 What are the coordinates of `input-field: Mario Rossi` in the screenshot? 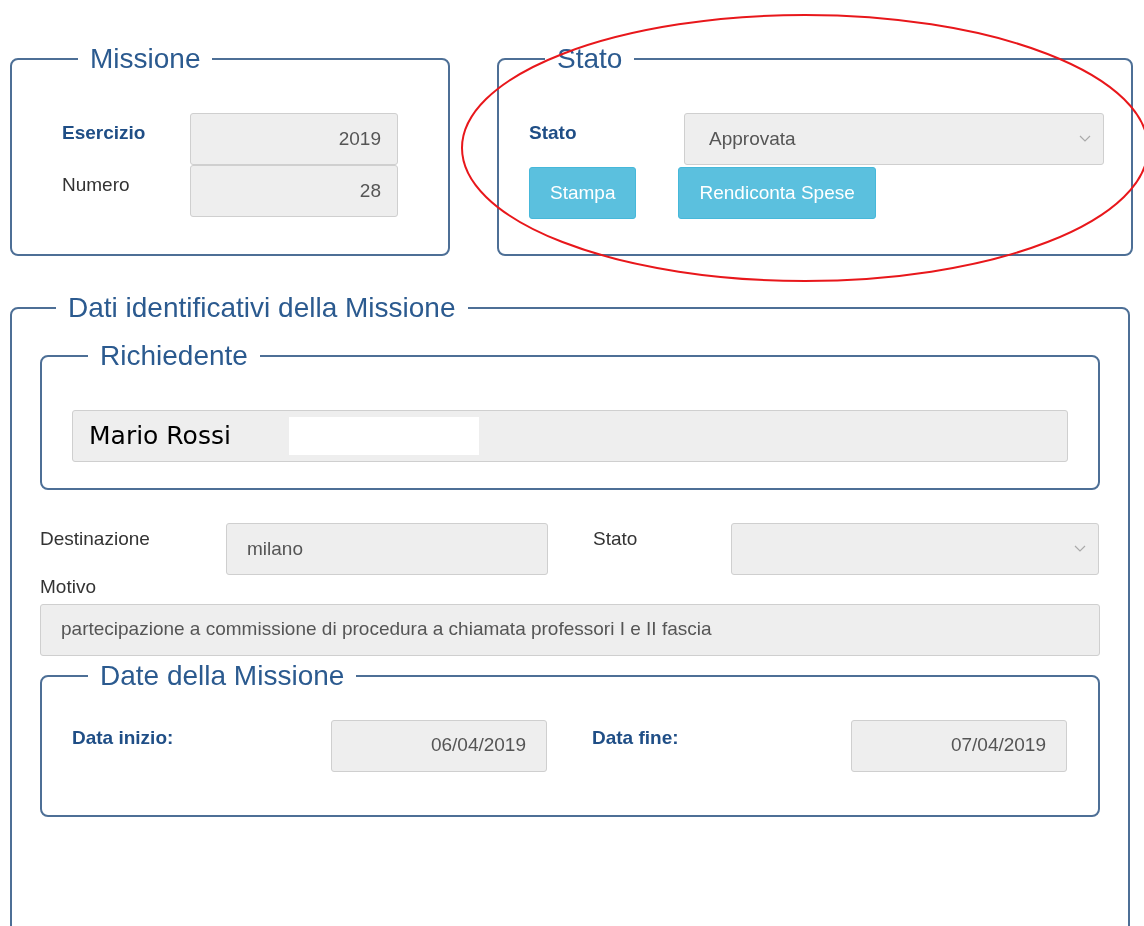 It's located at (570, 436).